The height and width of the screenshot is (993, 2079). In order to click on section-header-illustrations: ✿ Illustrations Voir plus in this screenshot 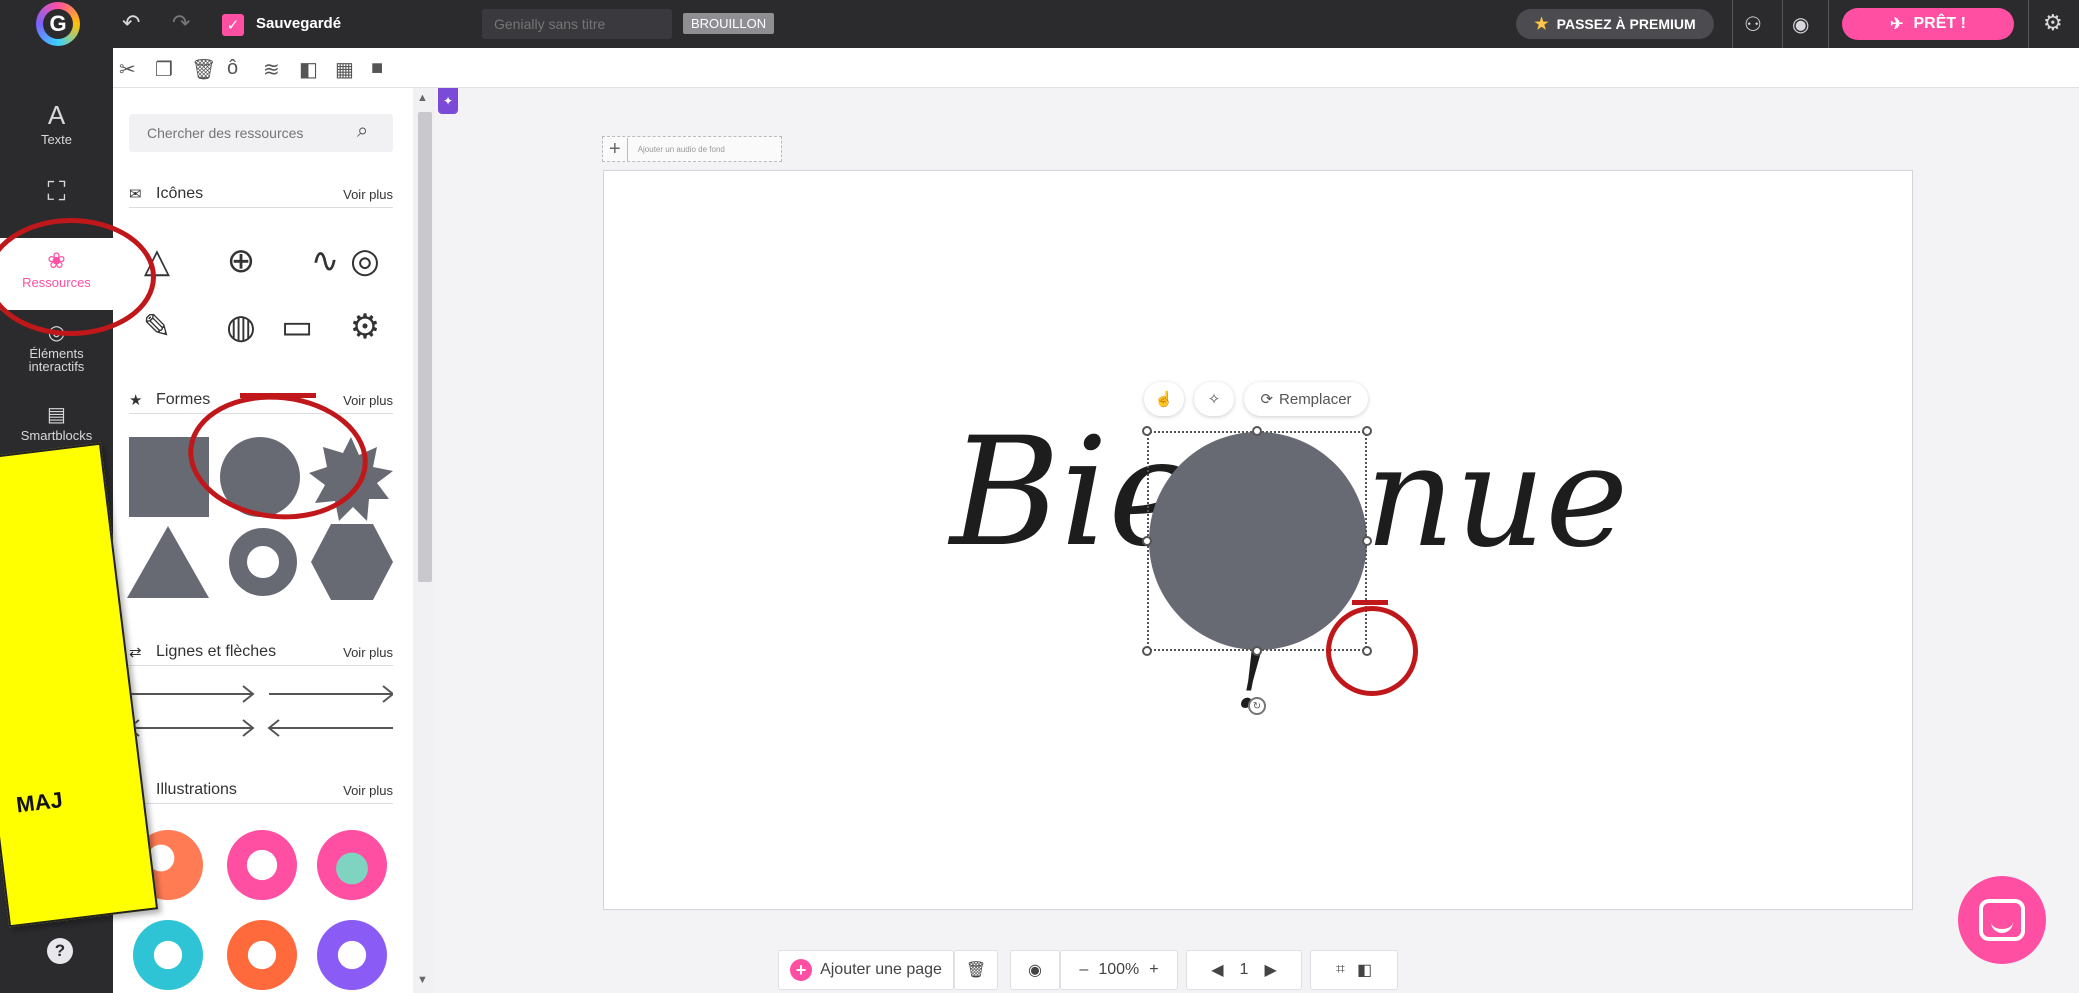, I will do `click(261, 791)`.